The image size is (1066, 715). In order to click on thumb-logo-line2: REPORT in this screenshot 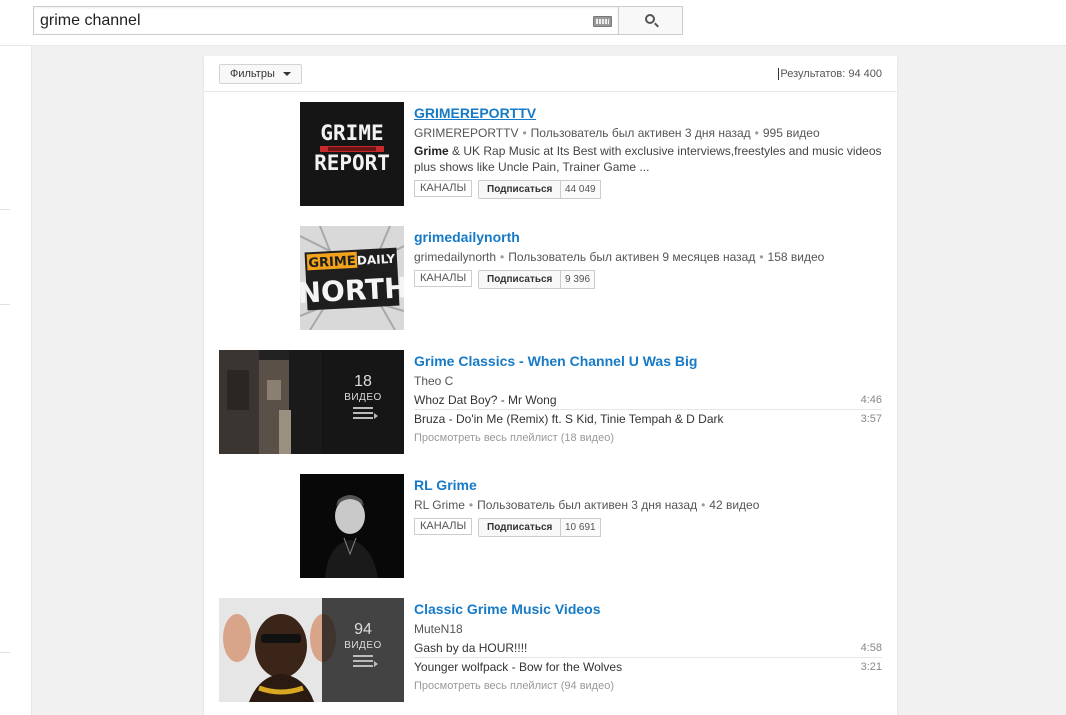, I will do `click(352, 163)`.